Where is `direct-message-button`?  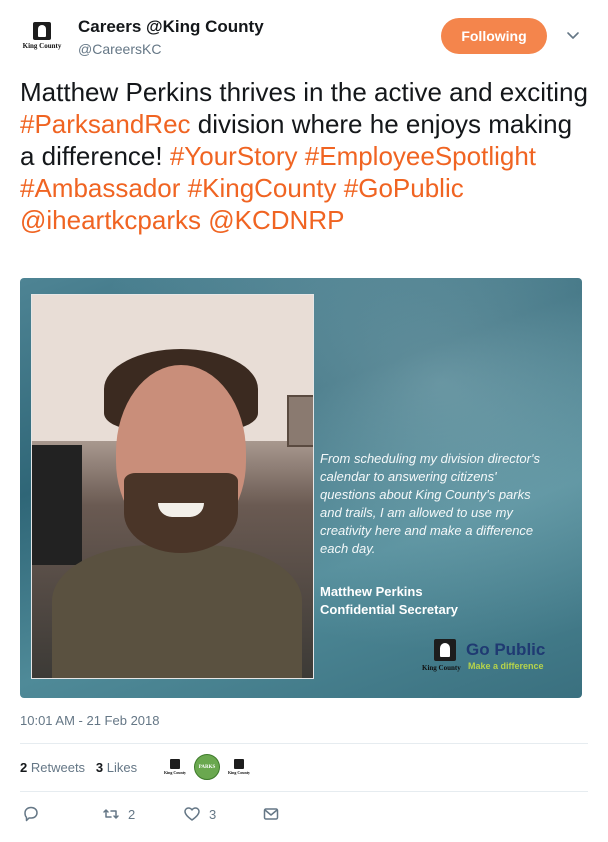 direct-message-button is located at coordinates (271, 814).